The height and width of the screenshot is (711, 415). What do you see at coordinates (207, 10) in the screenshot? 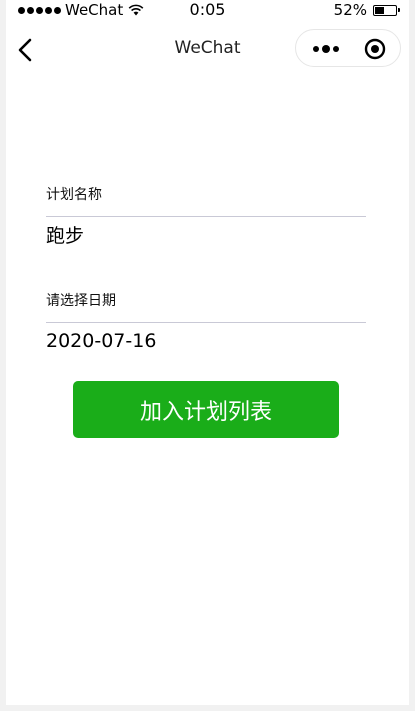
I see `status-bar: WeChat 0:05 52%` at bounding box center [207, 10].